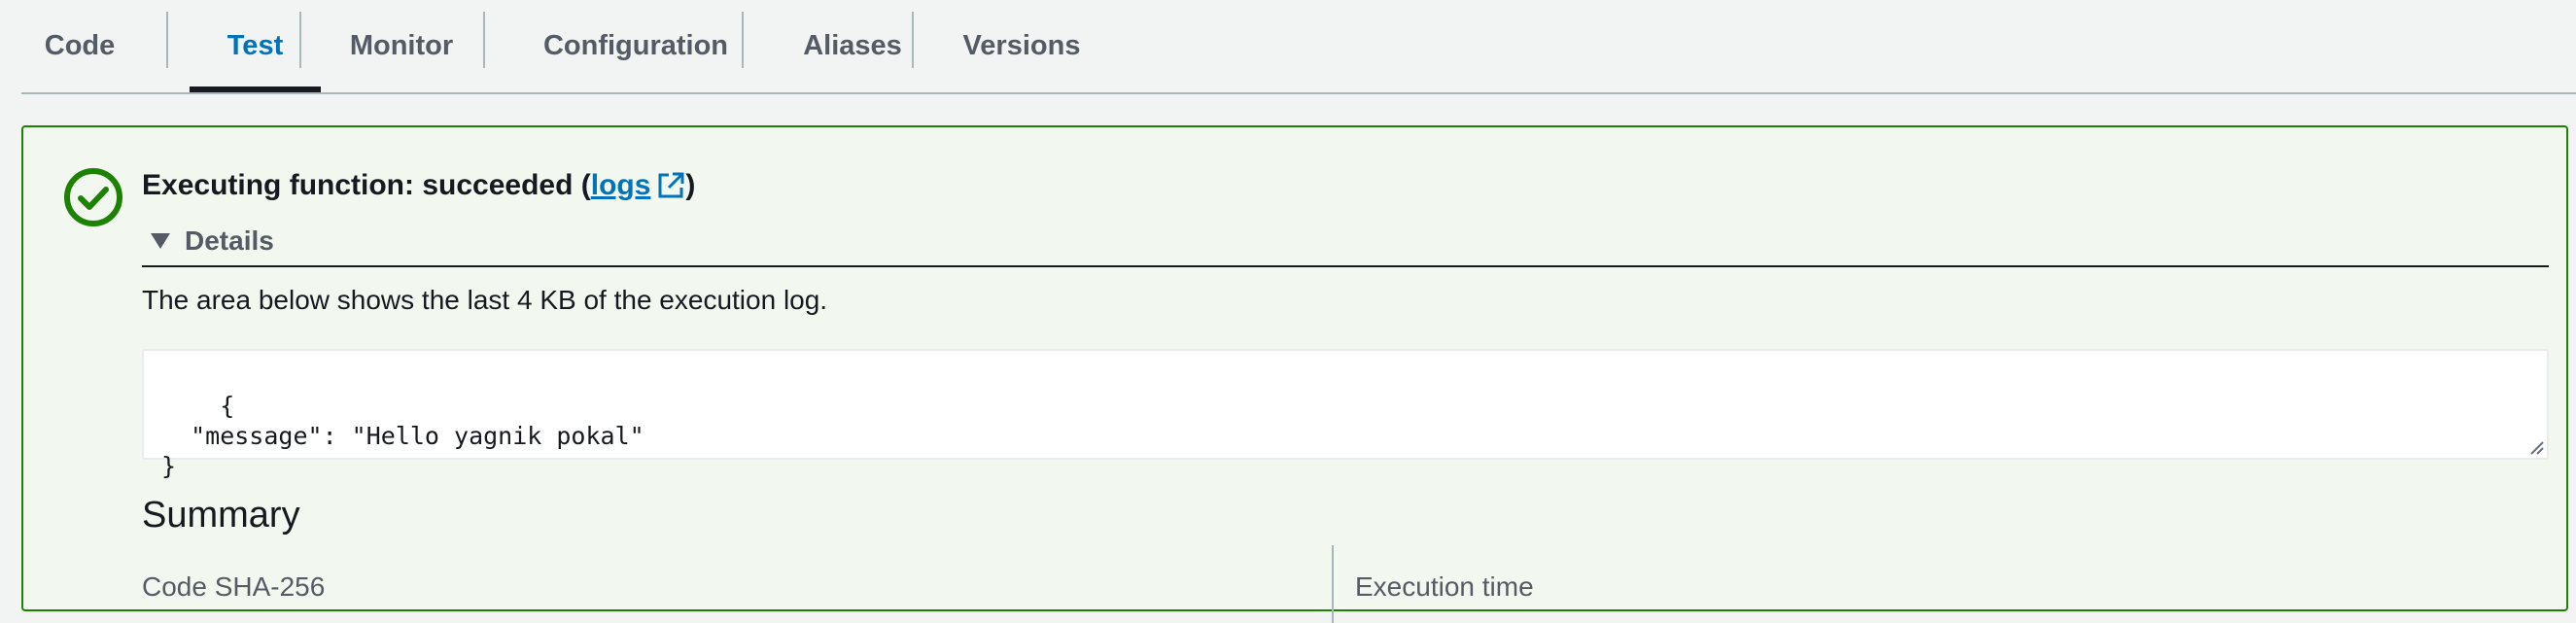  Describe the element at coordinates (229, 240) in the screenshot. I see `details-label: Details` at that location.